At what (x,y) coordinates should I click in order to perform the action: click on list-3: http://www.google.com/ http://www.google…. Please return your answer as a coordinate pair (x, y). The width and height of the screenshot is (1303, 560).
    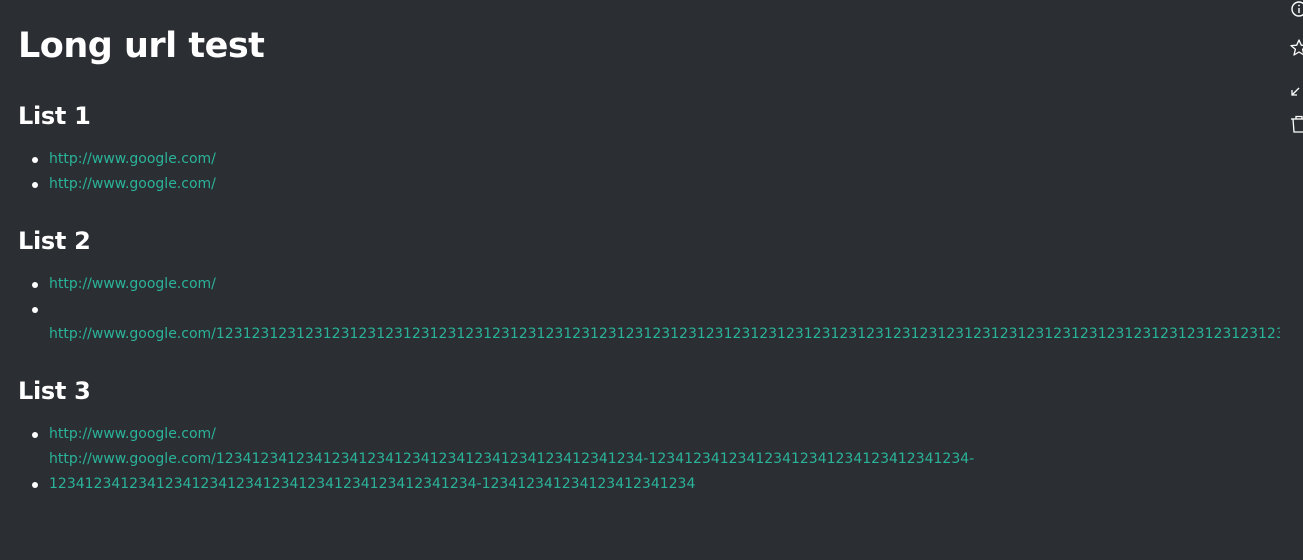
    Looking at the image, I should click on (649, 459).